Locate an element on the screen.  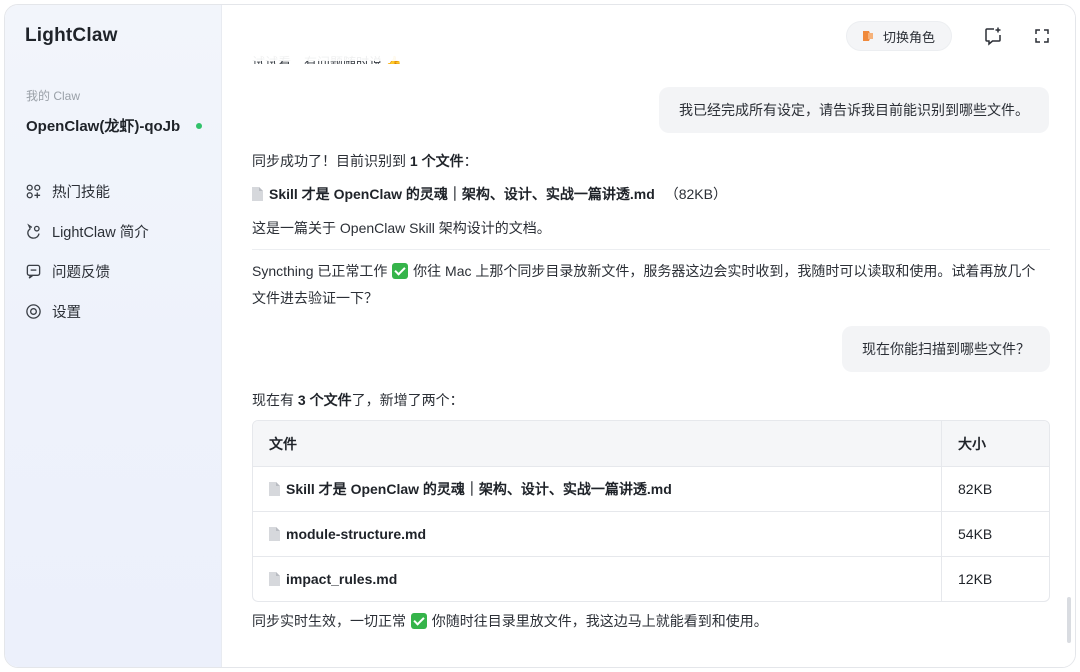
assistant-message-line: 文件进去验证一下？ is located at coordinates (315, 298).